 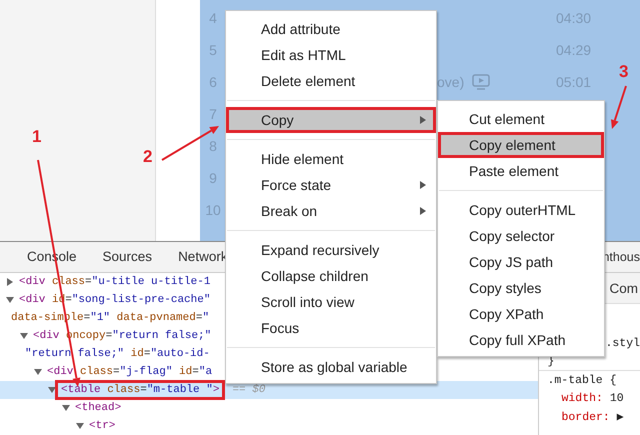 I want to click on menu-item: Delete element, so click(x=331, y=81).